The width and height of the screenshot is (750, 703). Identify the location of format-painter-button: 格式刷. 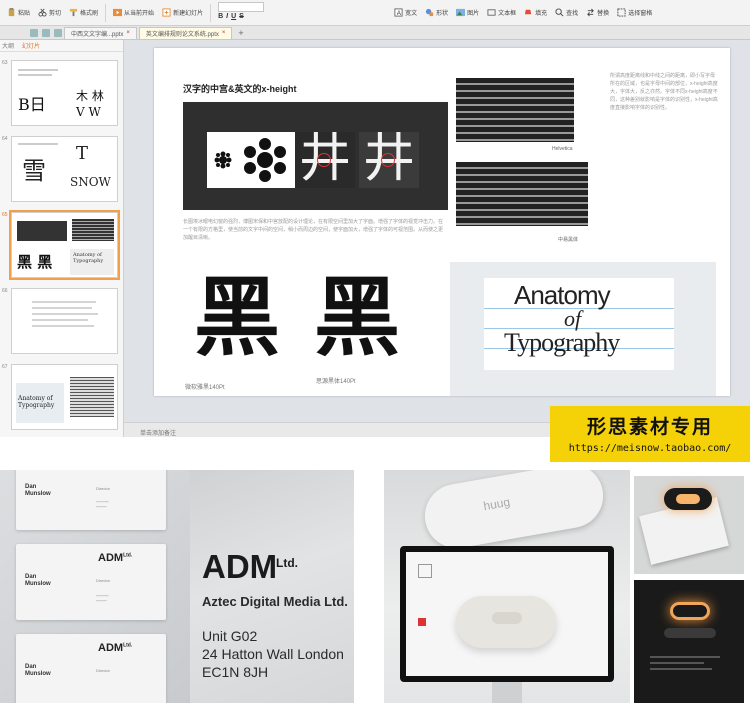
(83, 13).